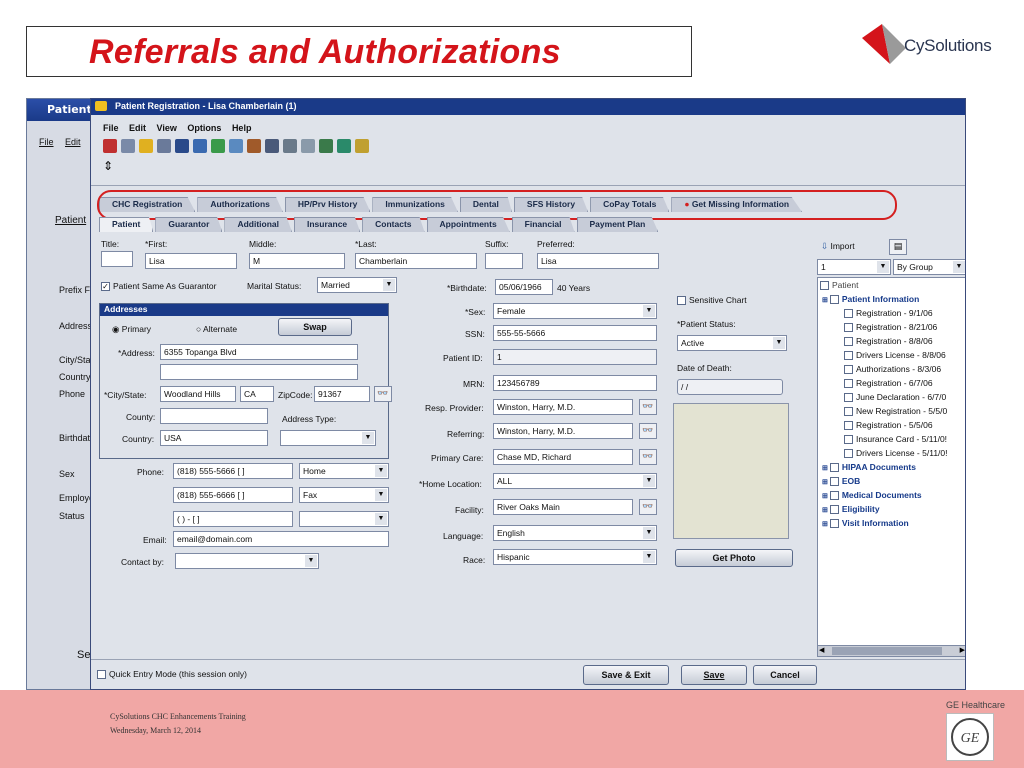  I want to click on phone-type-2: Fax ▼, so click(344, 495).